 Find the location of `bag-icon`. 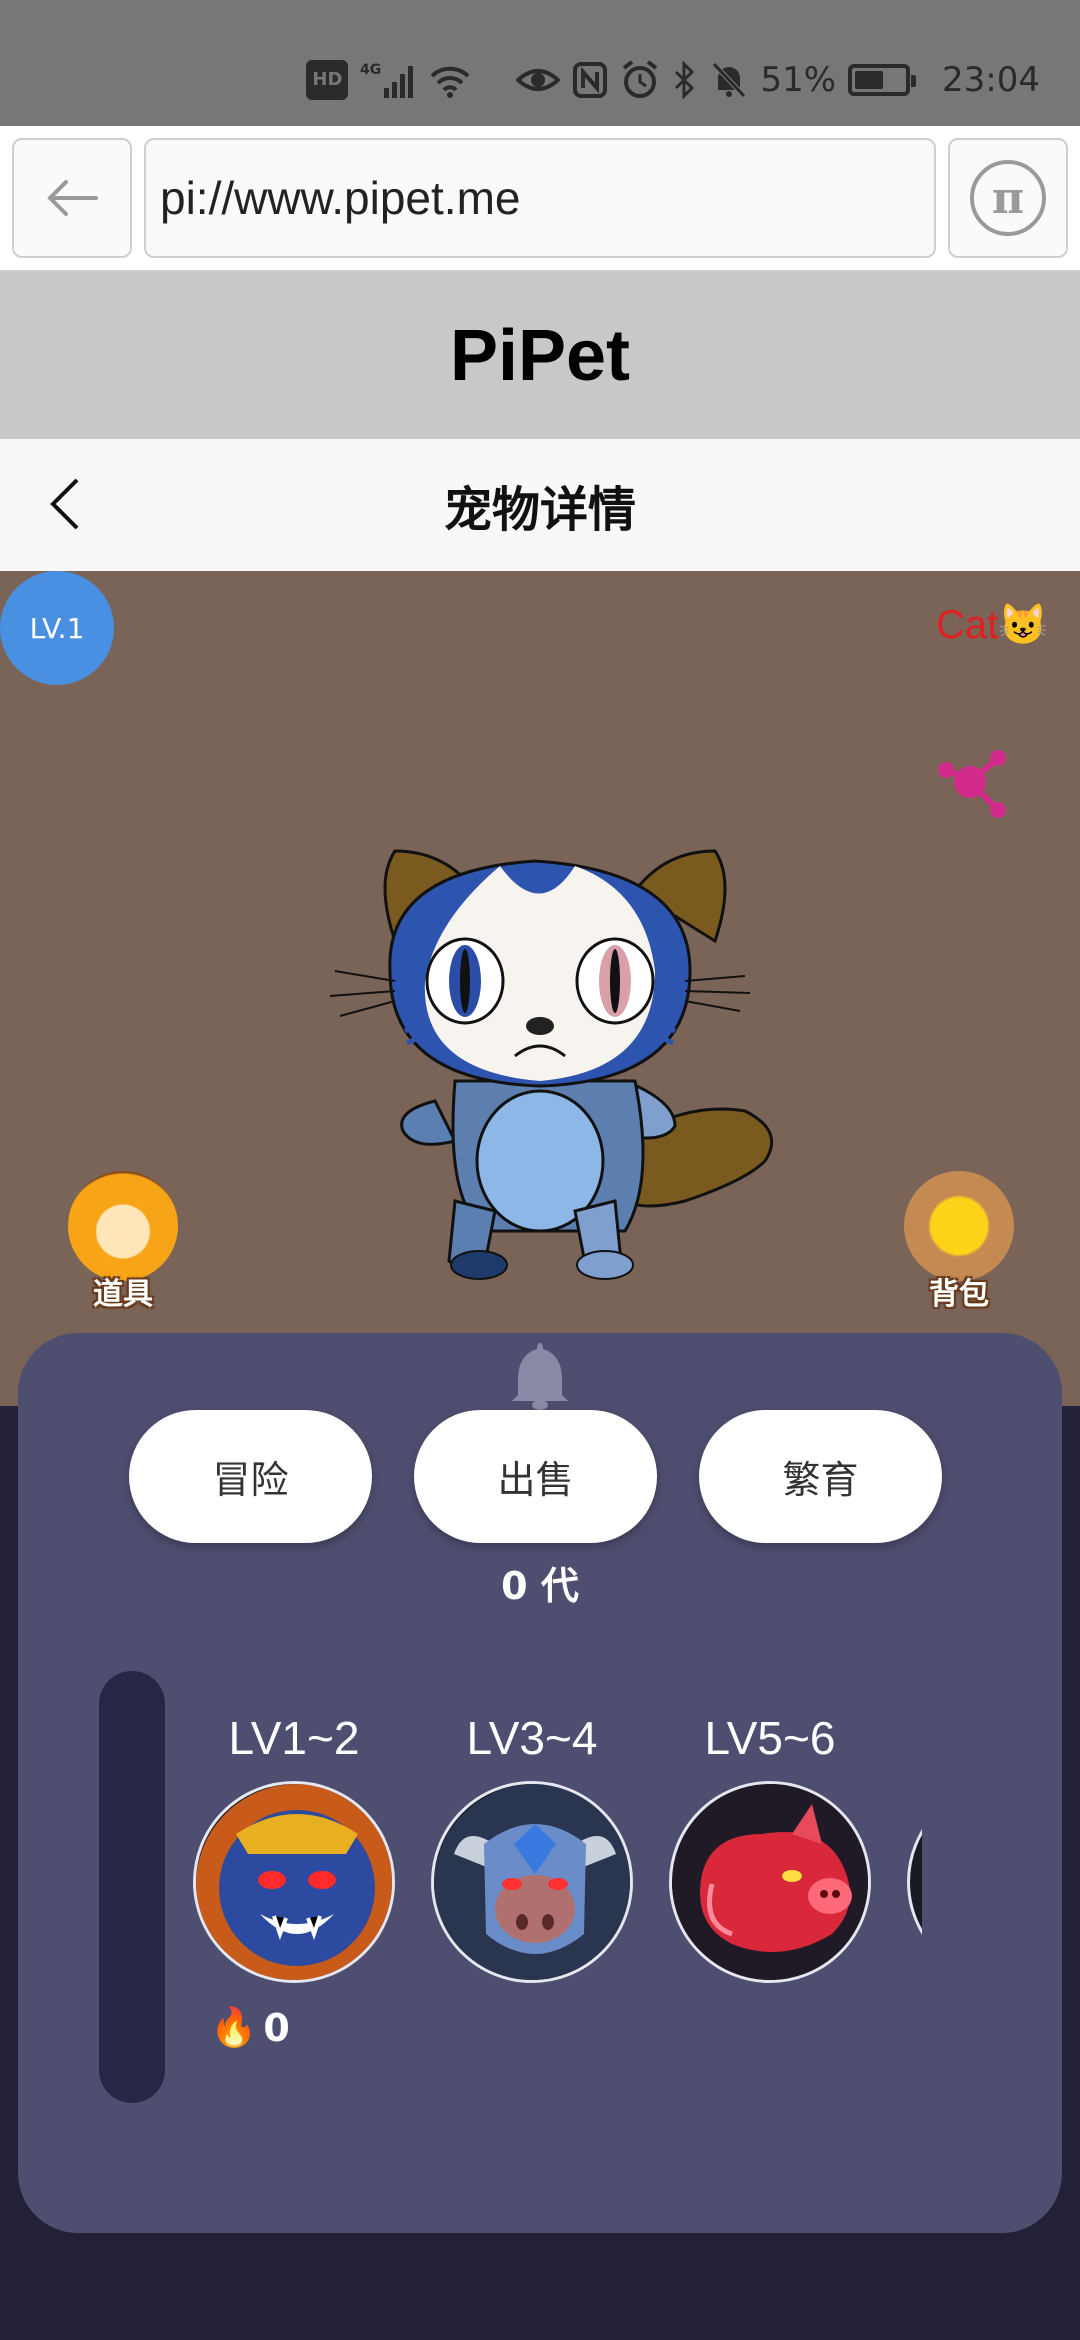

bag-icon is located at coordinates (959, 1226).